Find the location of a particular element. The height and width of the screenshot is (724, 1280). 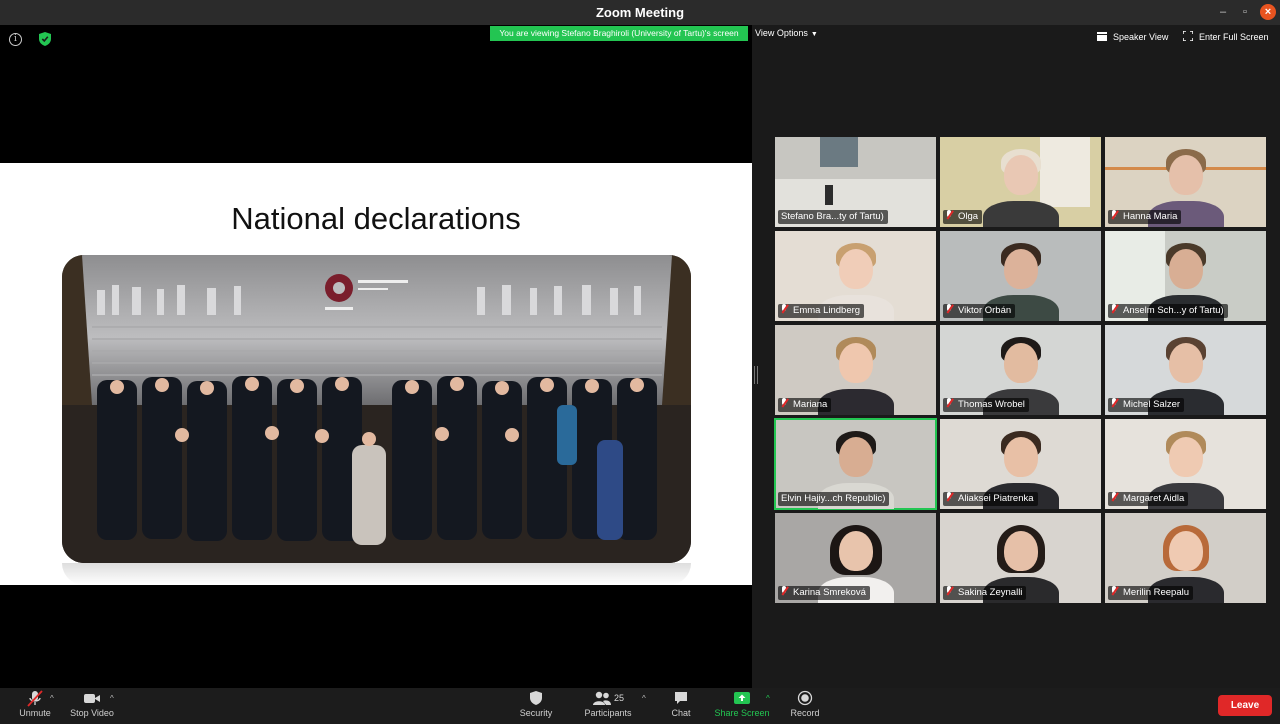

participant-tile: Karina Smreková is located at coordinates (855, 558).